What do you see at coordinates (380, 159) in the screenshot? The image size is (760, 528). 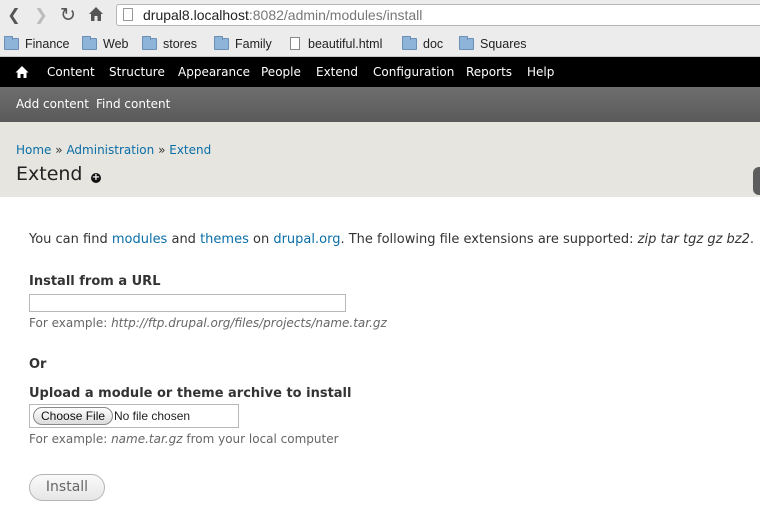 I see `page-header: Home » Administration » Extend Extend +` at bounding box center [380, 159].